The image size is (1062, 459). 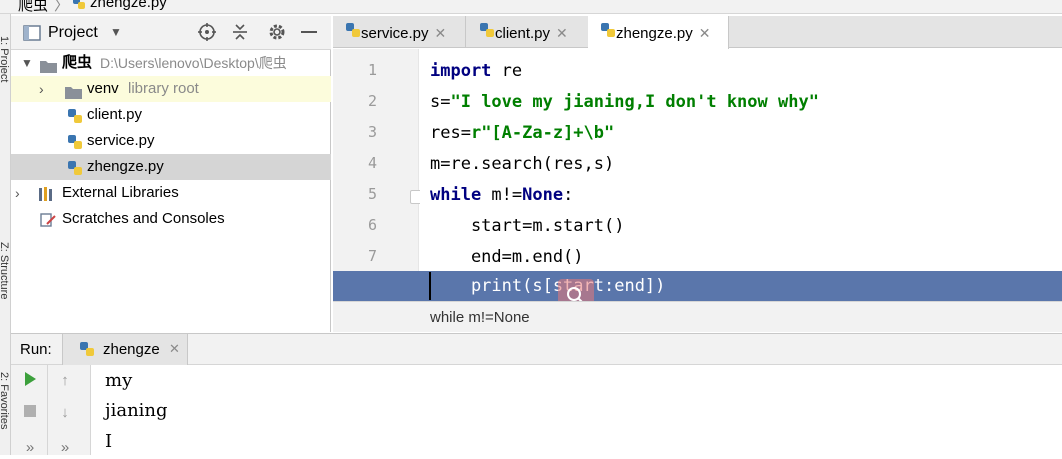 I want to click on toolbar-divider, so click(x=47, y=410).